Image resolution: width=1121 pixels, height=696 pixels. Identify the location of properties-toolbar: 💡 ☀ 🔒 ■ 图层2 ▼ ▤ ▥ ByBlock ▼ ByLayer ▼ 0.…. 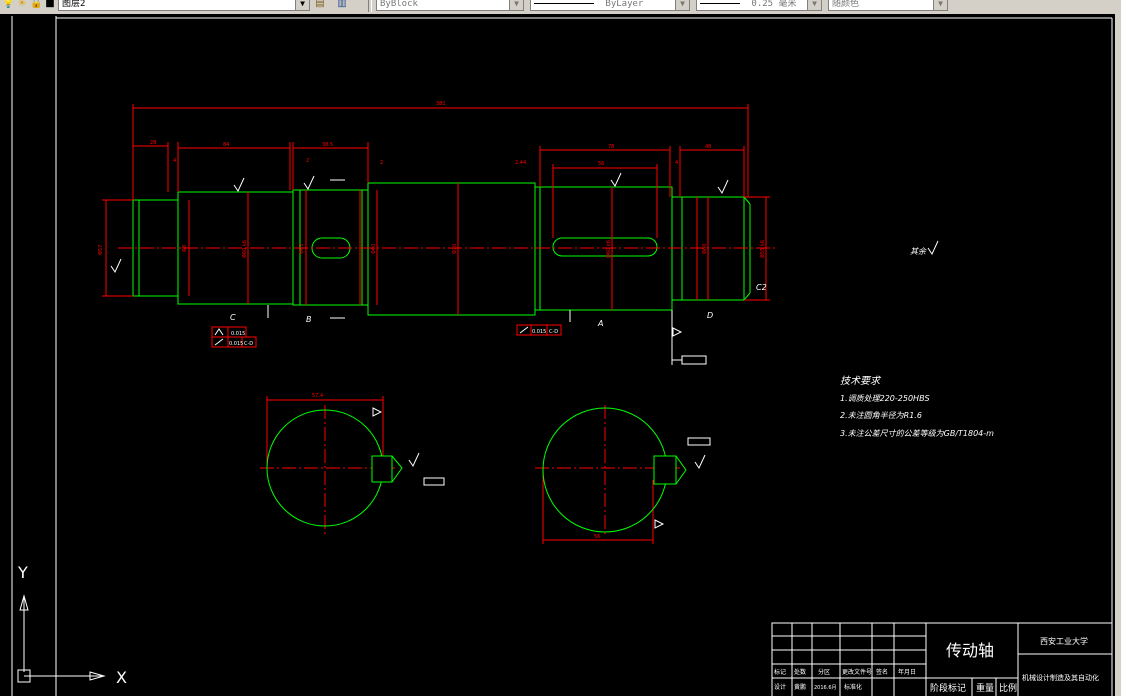
(560, 7).